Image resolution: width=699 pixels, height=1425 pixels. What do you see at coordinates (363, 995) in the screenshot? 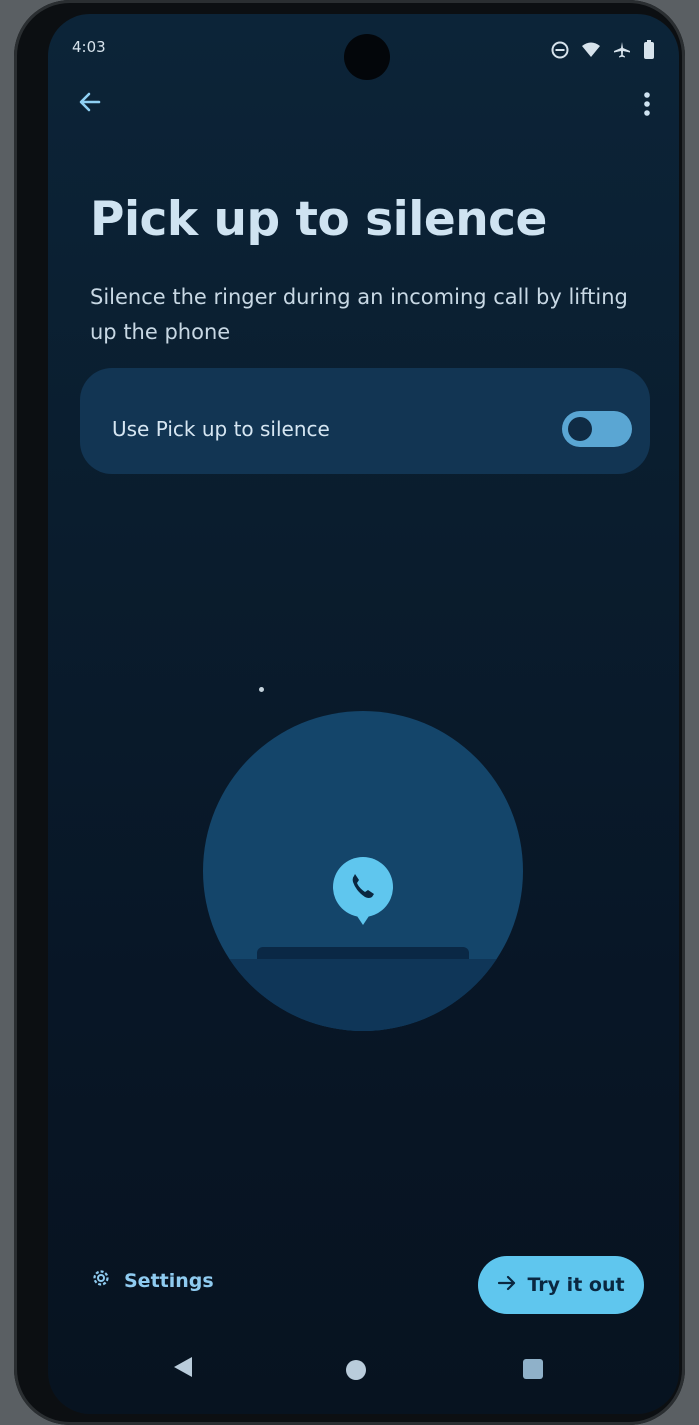
I see `illustration-surface` at bounding box center [363, 995].